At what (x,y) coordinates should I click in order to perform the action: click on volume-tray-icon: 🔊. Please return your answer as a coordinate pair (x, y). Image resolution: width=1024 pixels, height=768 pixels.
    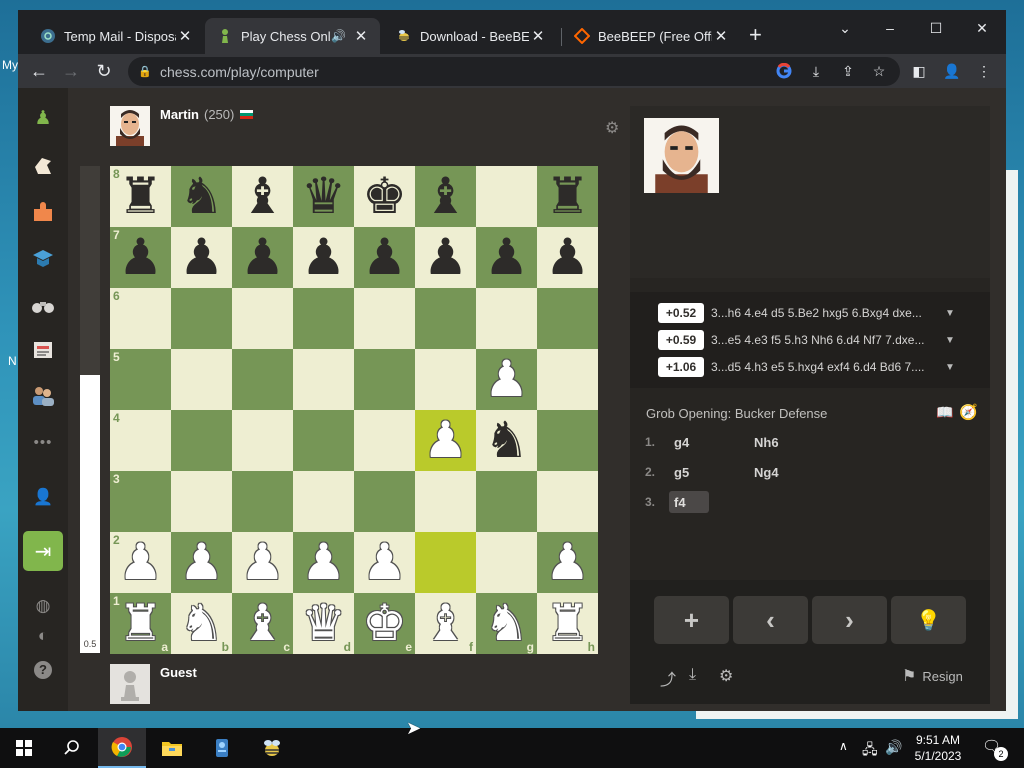
    Looking at the image, I should click on (893, 747).